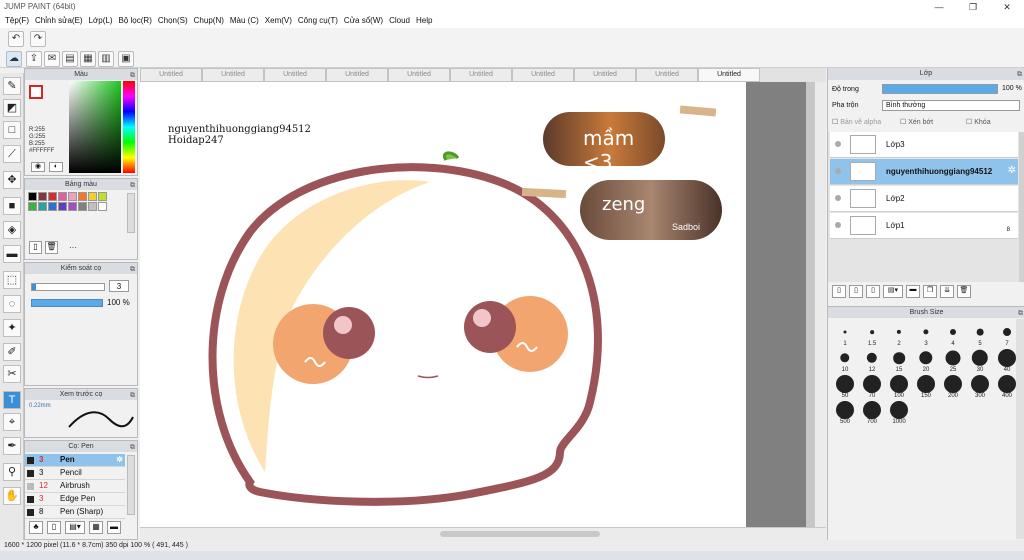 The height and width of the screenshot is (560, 1024). Describe the element at coordinates (75, 499) in the screenshot. I see `brush-item-edge-pen: 3 Edge Pen` at that location.